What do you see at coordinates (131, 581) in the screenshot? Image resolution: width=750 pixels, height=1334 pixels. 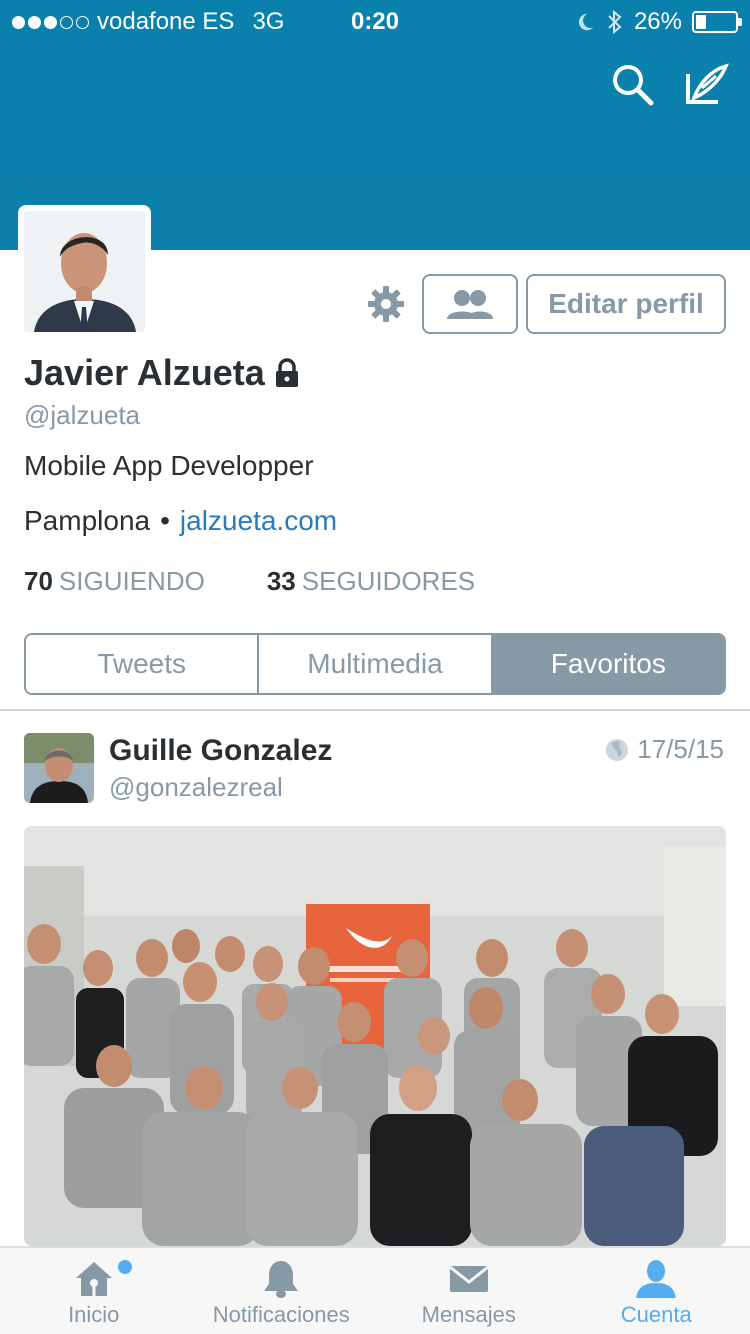 I see `following-label: SIGUIENDO` at bounding box center [131, 581].